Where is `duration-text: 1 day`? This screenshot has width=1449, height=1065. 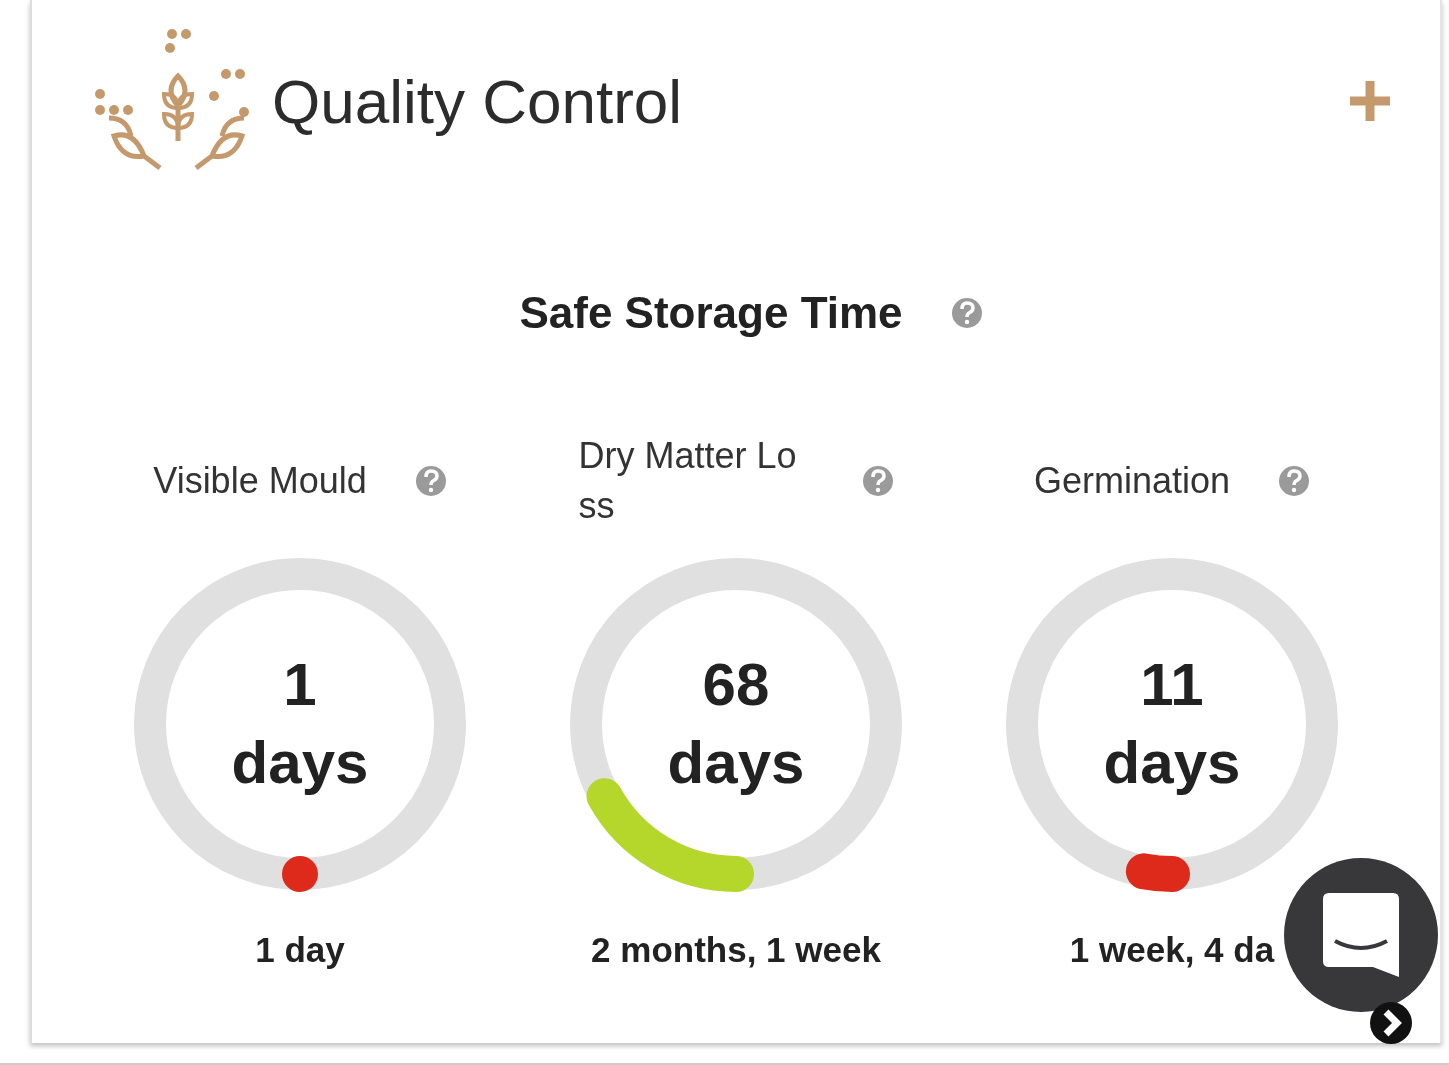
duration-text: 1 day is located at coordinates (300, 950).